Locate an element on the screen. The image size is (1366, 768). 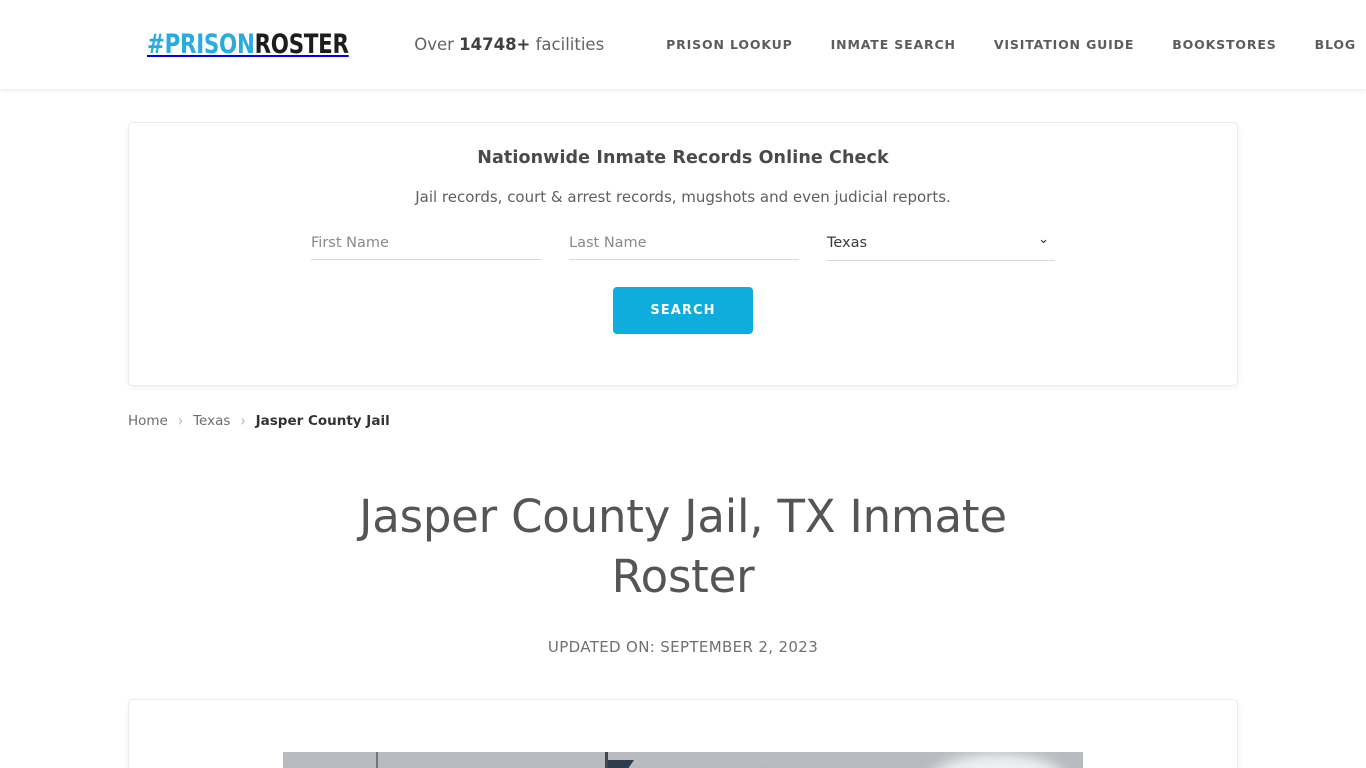
nav-item-blog: BLOG is located at coordinates (1331, 44).